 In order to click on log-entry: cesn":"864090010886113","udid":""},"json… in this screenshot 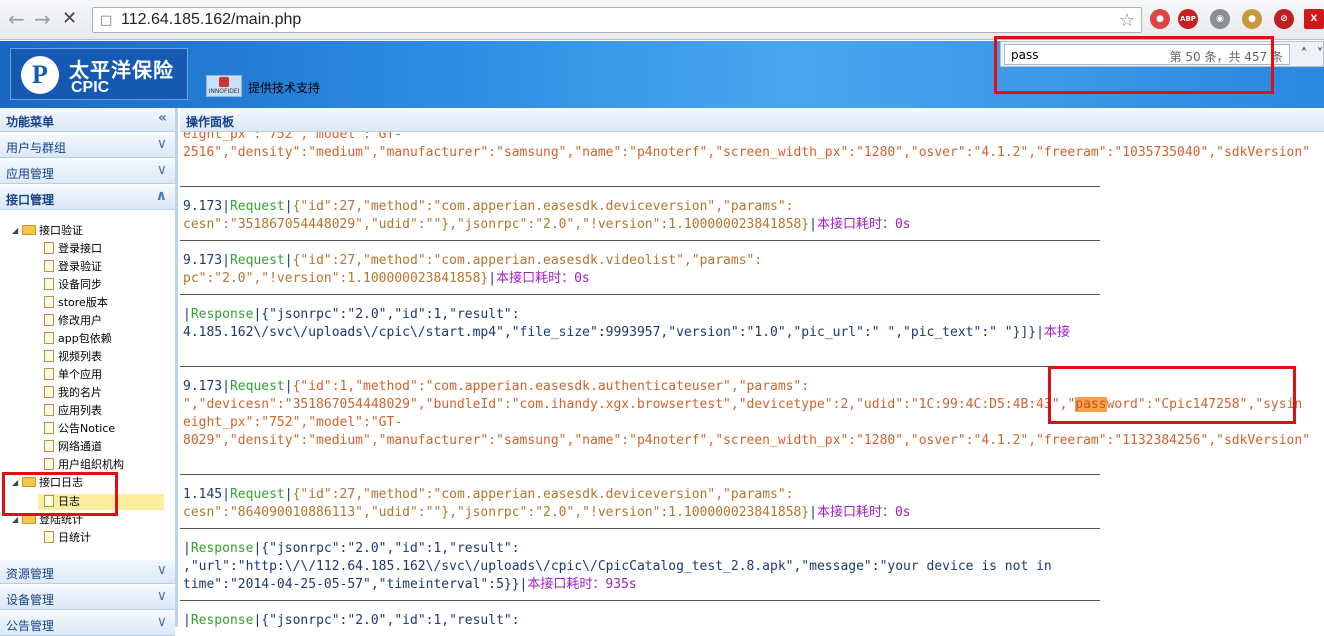, I will do `click(547, 512)`.